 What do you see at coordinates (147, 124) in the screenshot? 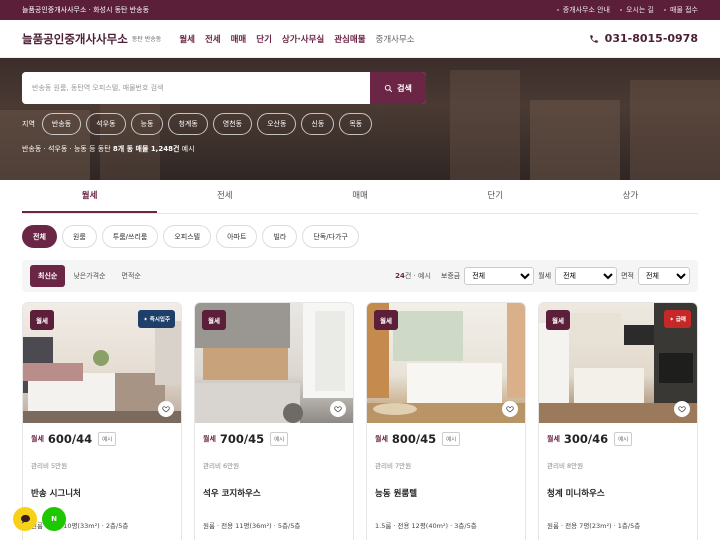
I see `region-chip-neung: 능동` at bounding box center [147, 124].